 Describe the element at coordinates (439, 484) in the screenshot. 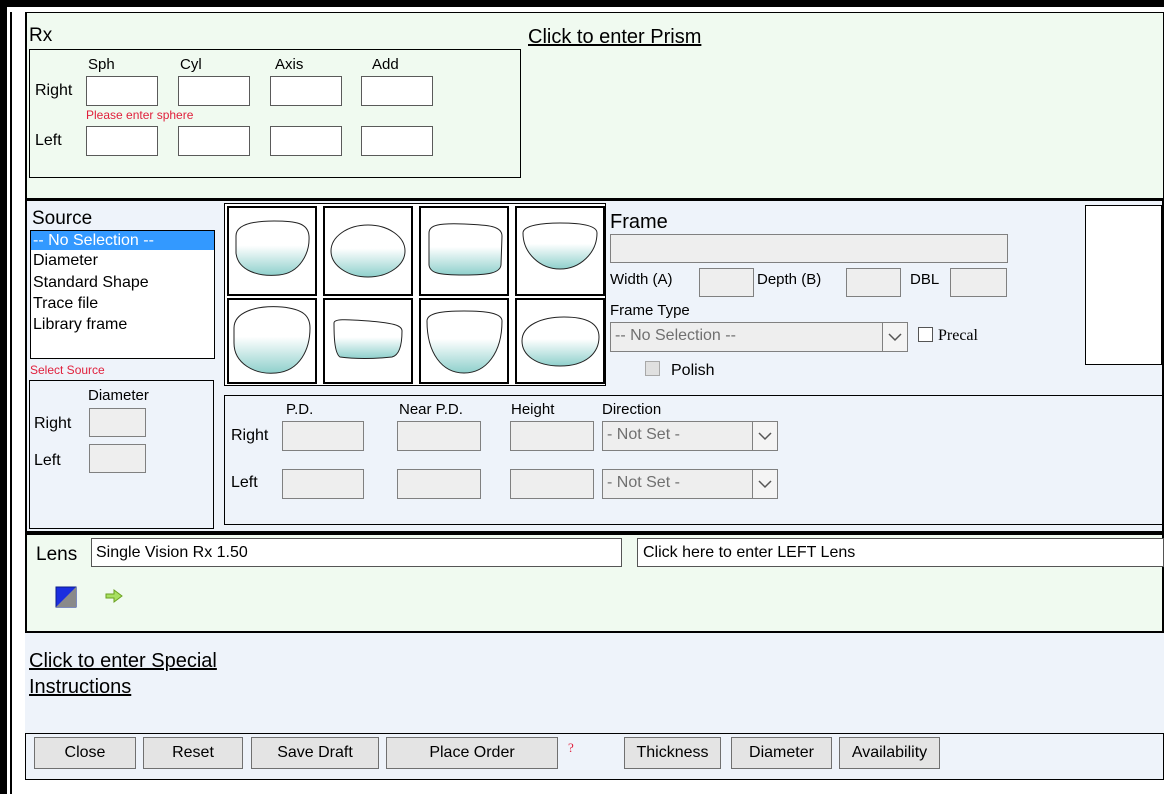

I see `left-near-pd-input` at that location.